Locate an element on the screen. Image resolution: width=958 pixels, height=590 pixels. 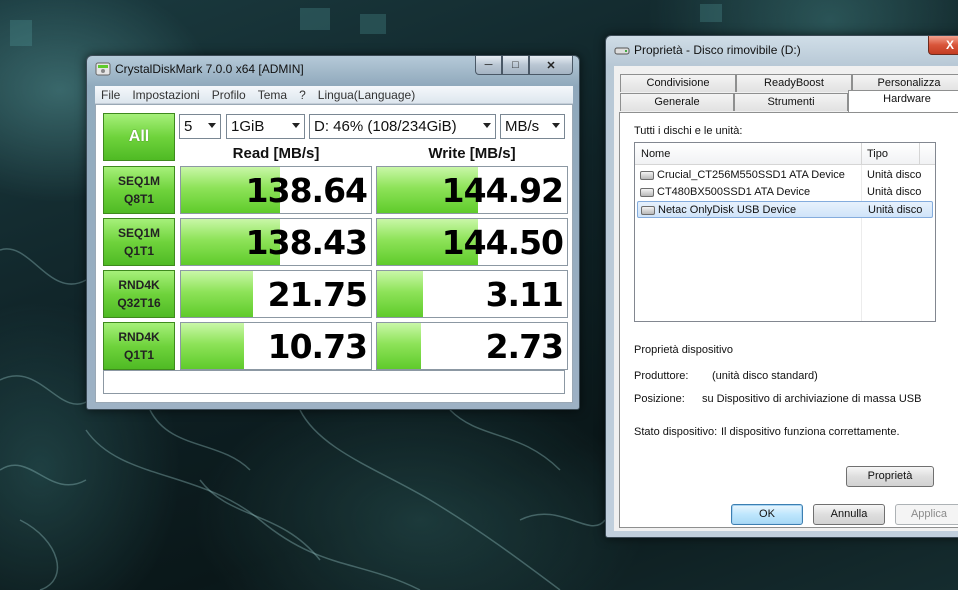
test-button-seq1m-q1t1: SEQ1M Q1T1 is located at coordinates (139, 242).